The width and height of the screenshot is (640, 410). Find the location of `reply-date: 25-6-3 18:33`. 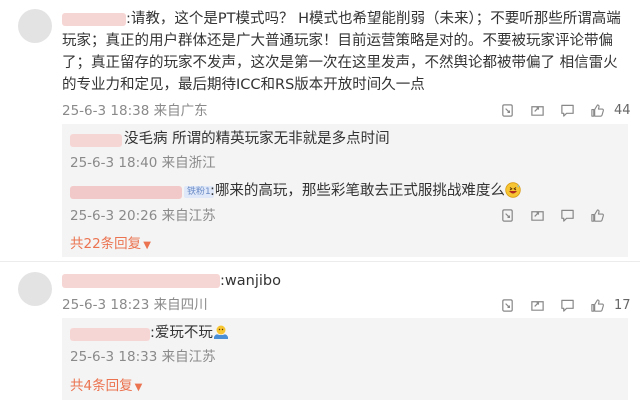

reply-date: 25-6-3 18:33 is located at coordinates (114, 357).